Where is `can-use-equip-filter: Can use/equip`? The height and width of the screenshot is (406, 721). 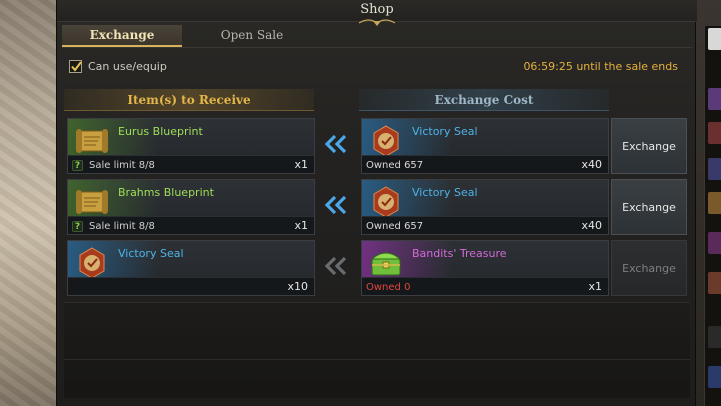
can-use-equip-filter: Can use/equip is located at coordinates (118, 66).